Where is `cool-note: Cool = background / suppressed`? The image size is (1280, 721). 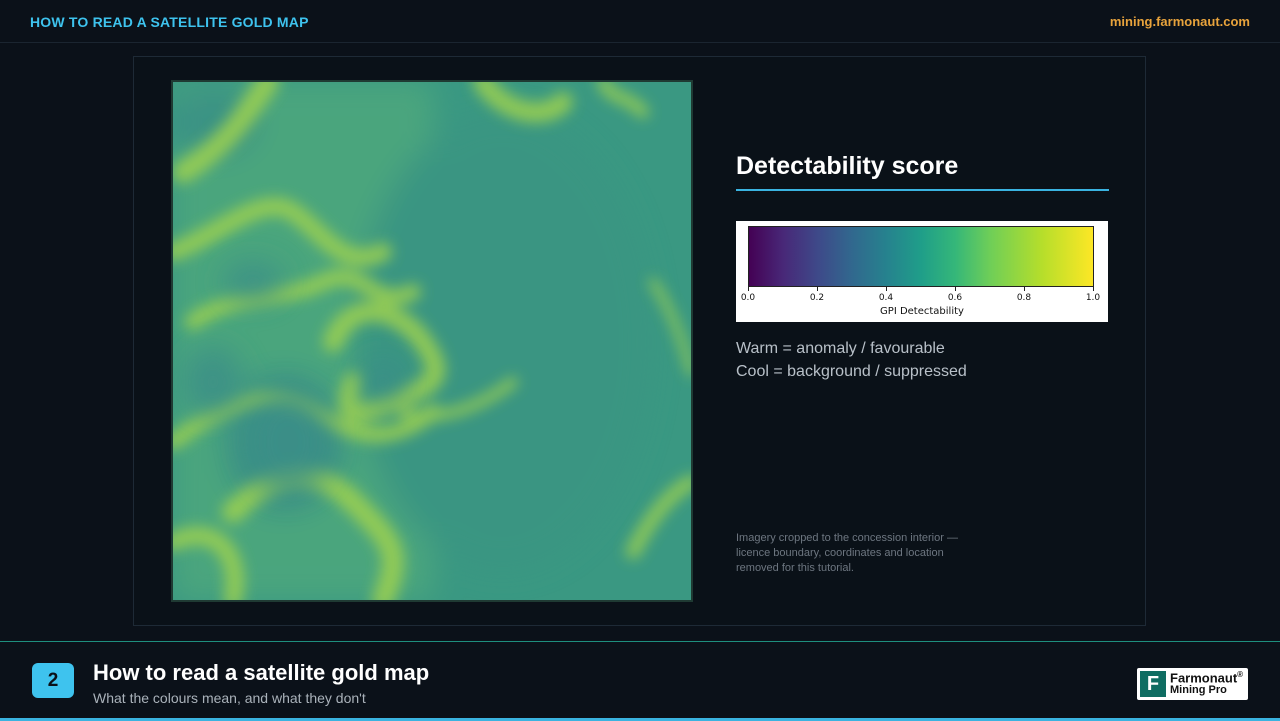 cool-note: Cool = background / suppressed is located at coordinates (851, 371).